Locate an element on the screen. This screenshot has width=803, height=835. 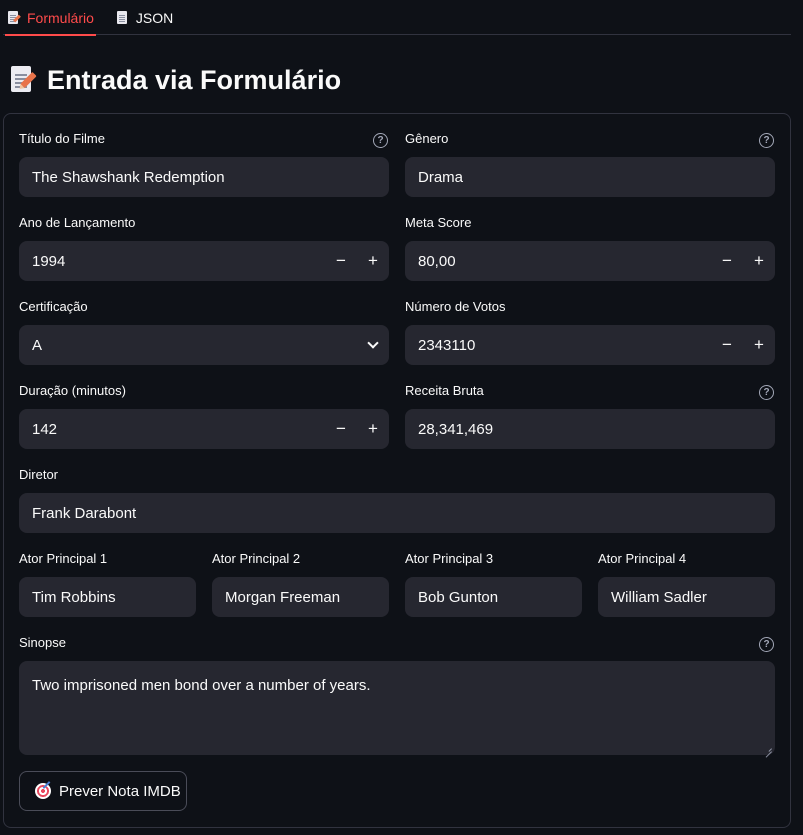
tab-label: Formulário is located at coordinates (60, 17).